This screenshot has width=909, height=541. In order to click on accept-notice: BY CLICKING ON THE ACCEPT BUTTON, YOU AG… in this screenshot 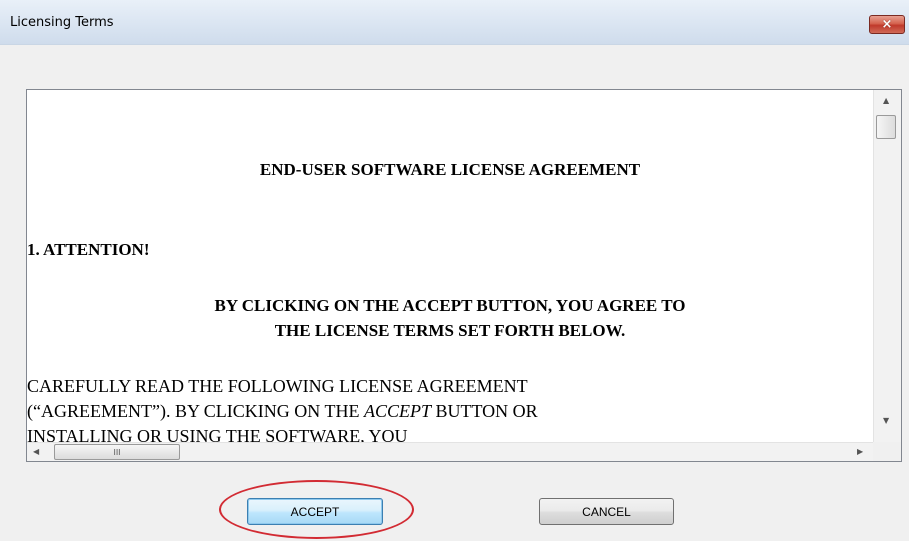, I will do `click(450, 318)`.